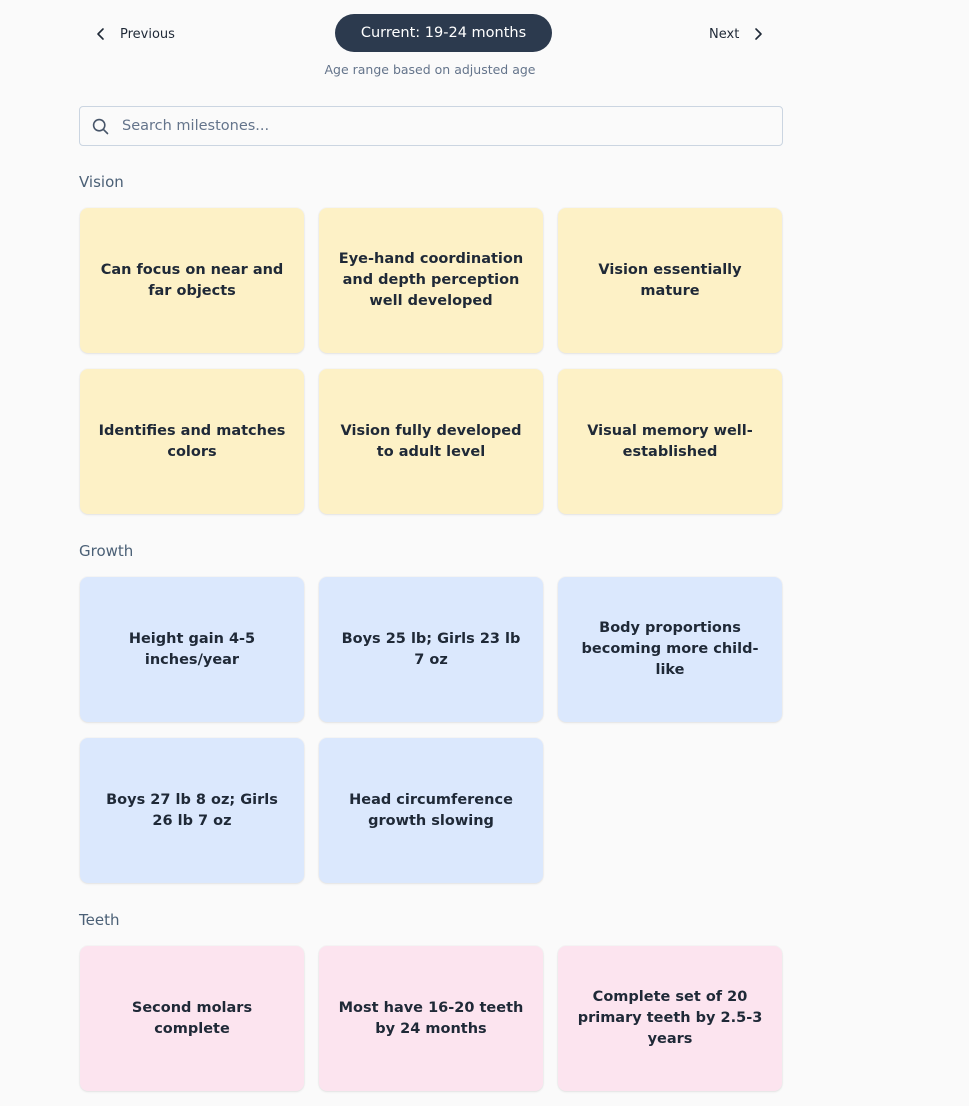 The image size is (969, 1106). I want to click on milestone-text: Can focus on near and far objects, so click(192, 280).